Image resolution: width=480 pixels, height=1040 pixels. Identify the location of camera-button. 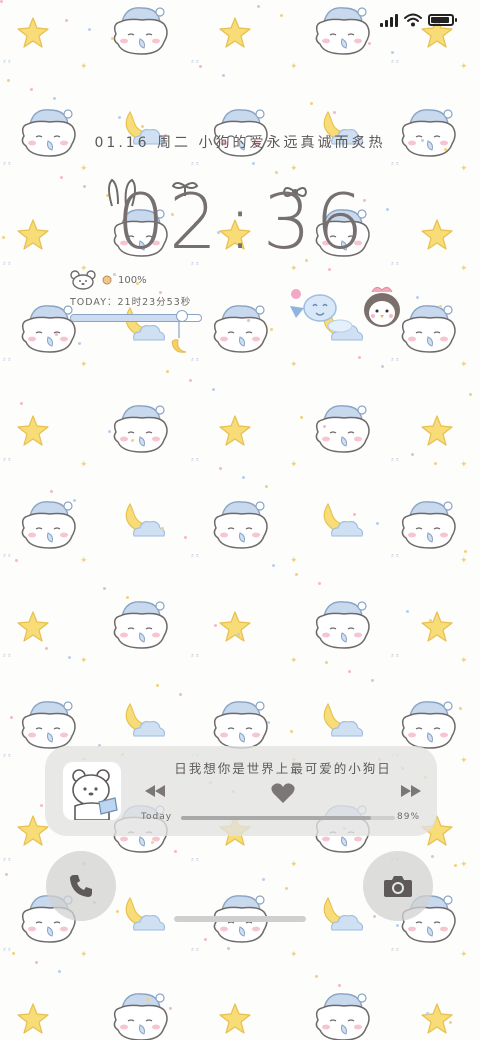
(398, 886).